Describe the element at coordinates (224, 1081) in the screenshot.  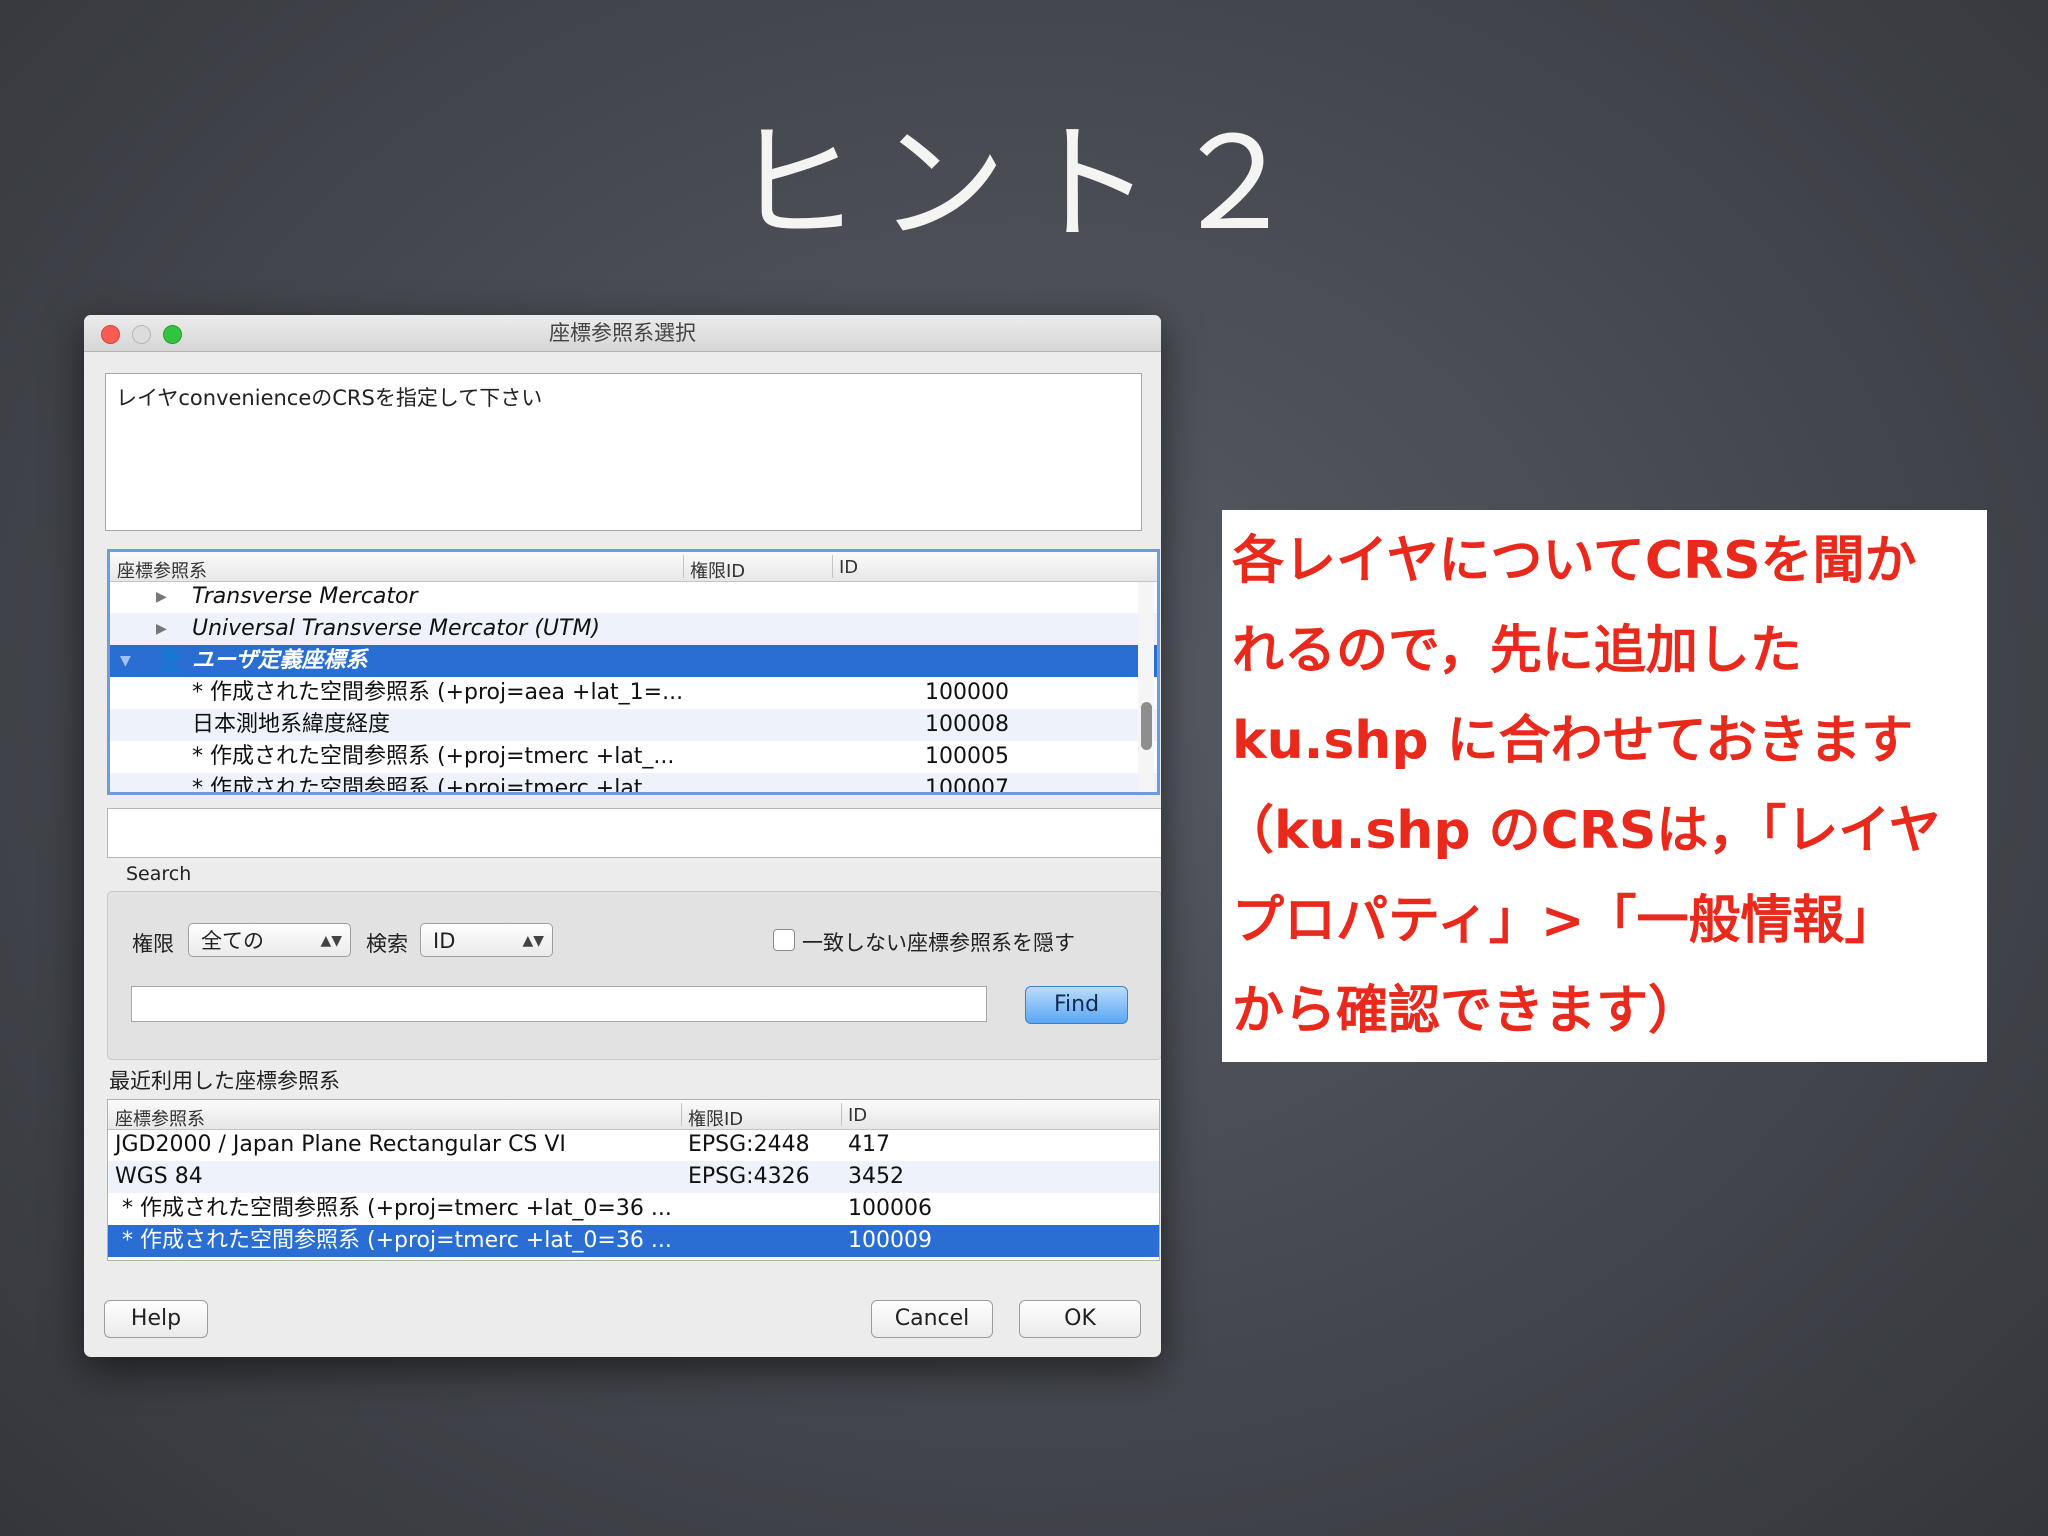
I see `recent-crs-label: 最近利用した座標参照系` at that location.